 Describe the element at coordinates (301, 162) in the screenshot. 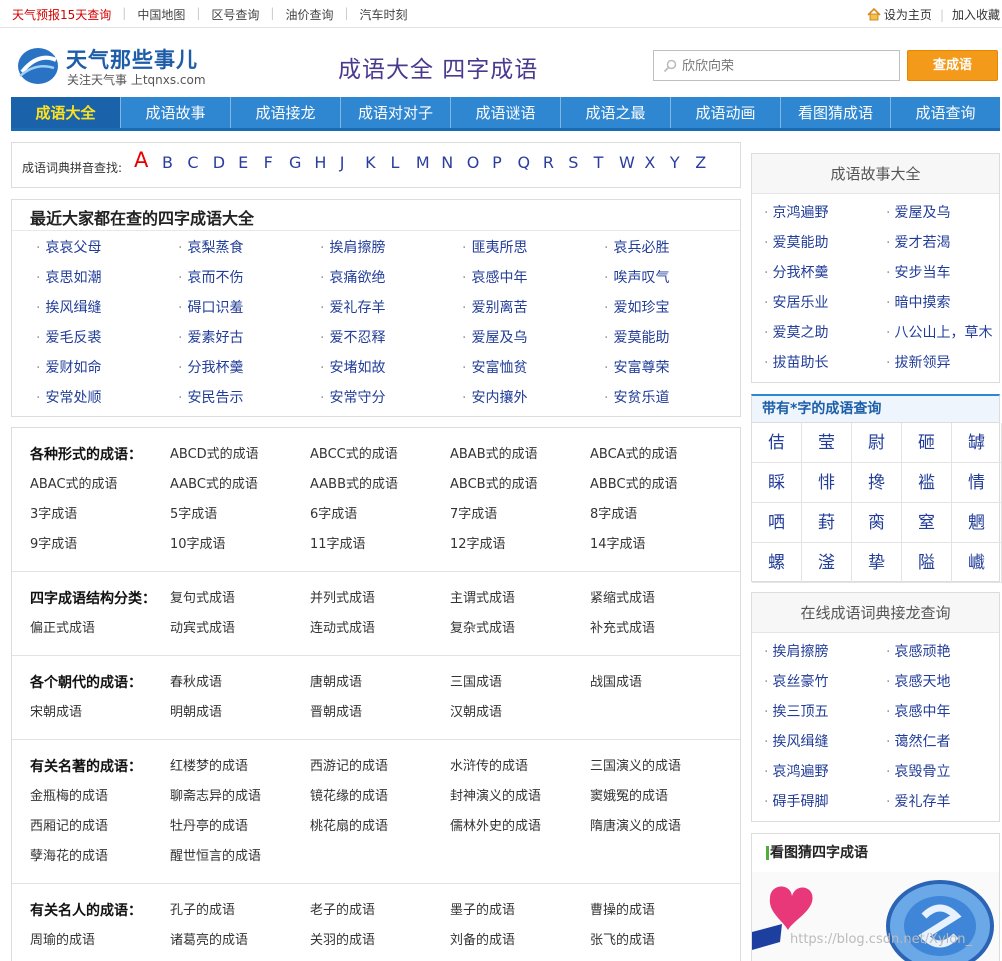

I see `pinyin-letter-g: G` at that location.